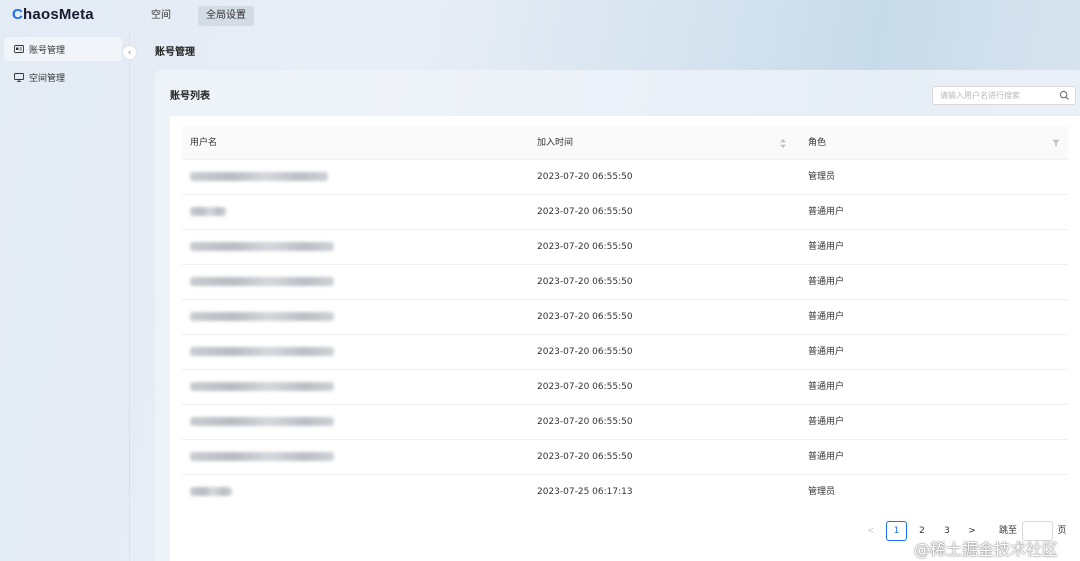 This screenshot has width=1080, height=561. What do you see at coordinates (175, 52) in the screenshot?
I see `page-title: 账号管理` at bounding box center [175, 52].